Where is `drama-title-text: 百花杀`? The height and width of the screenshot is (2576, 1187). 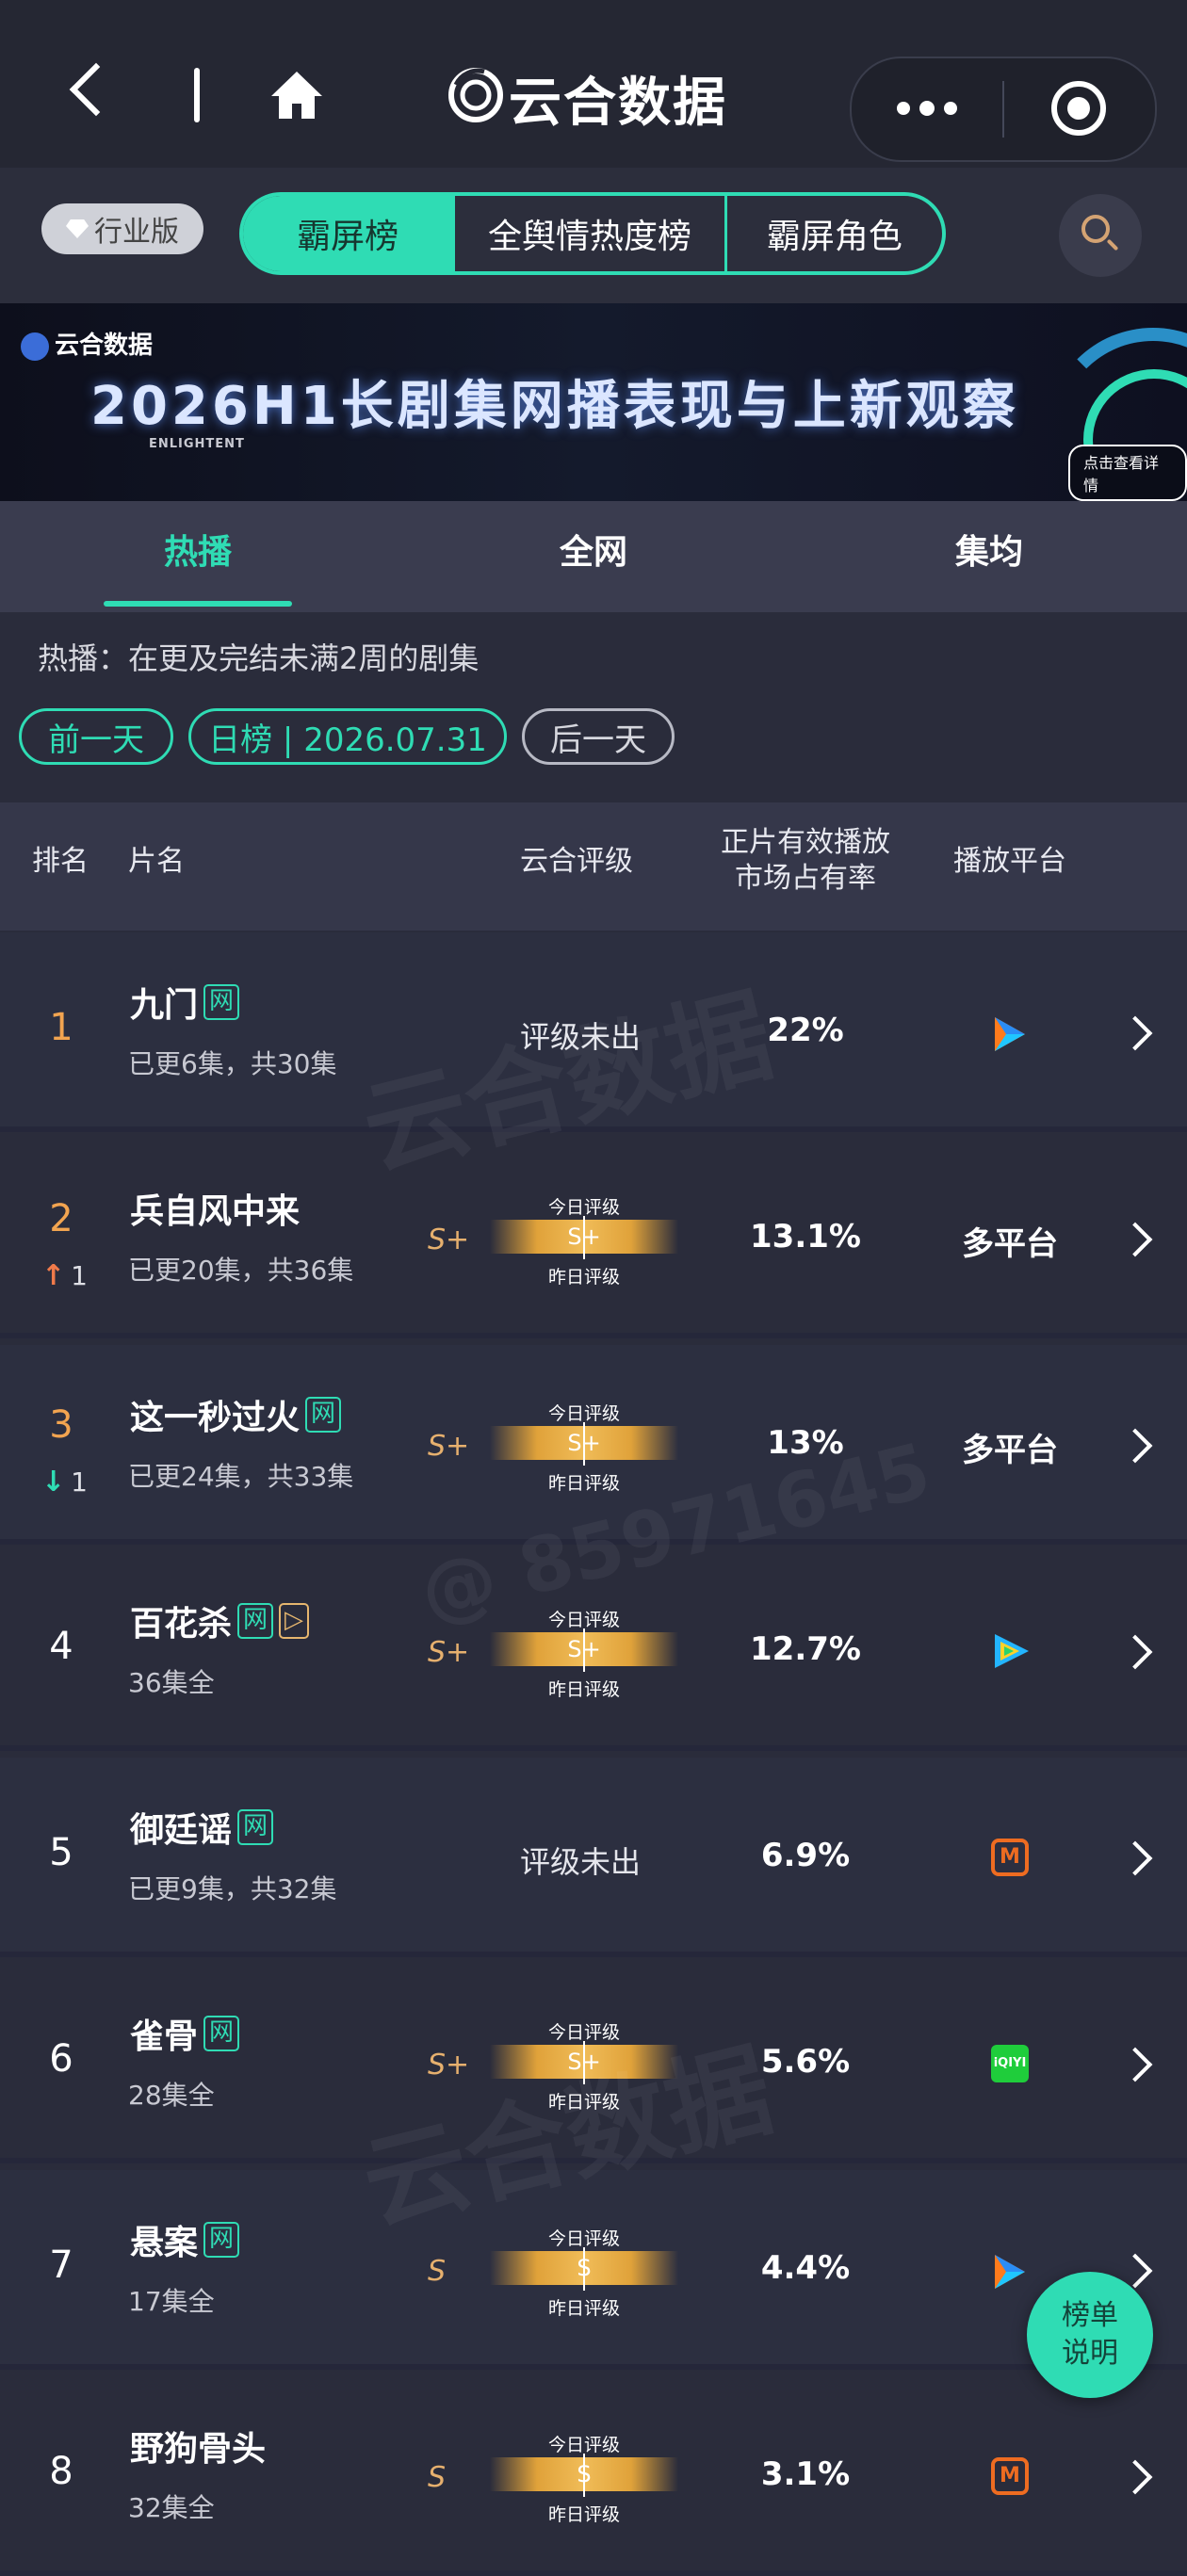
drama-title-text: 百花杀 is located at coordinates (181, 1624).